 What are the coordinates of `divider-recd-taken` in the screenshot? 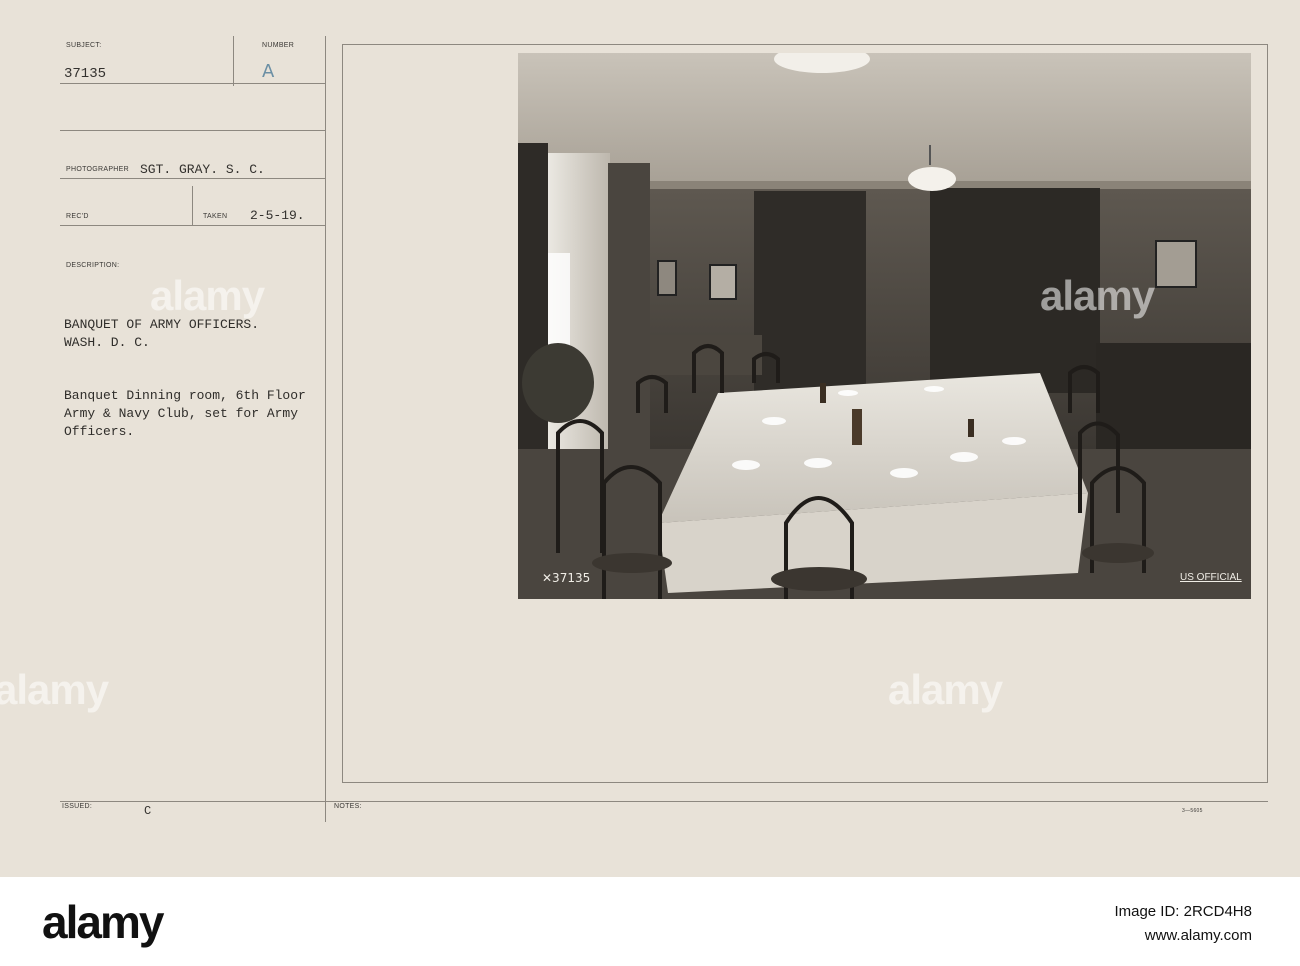 It's located at (192, 206).